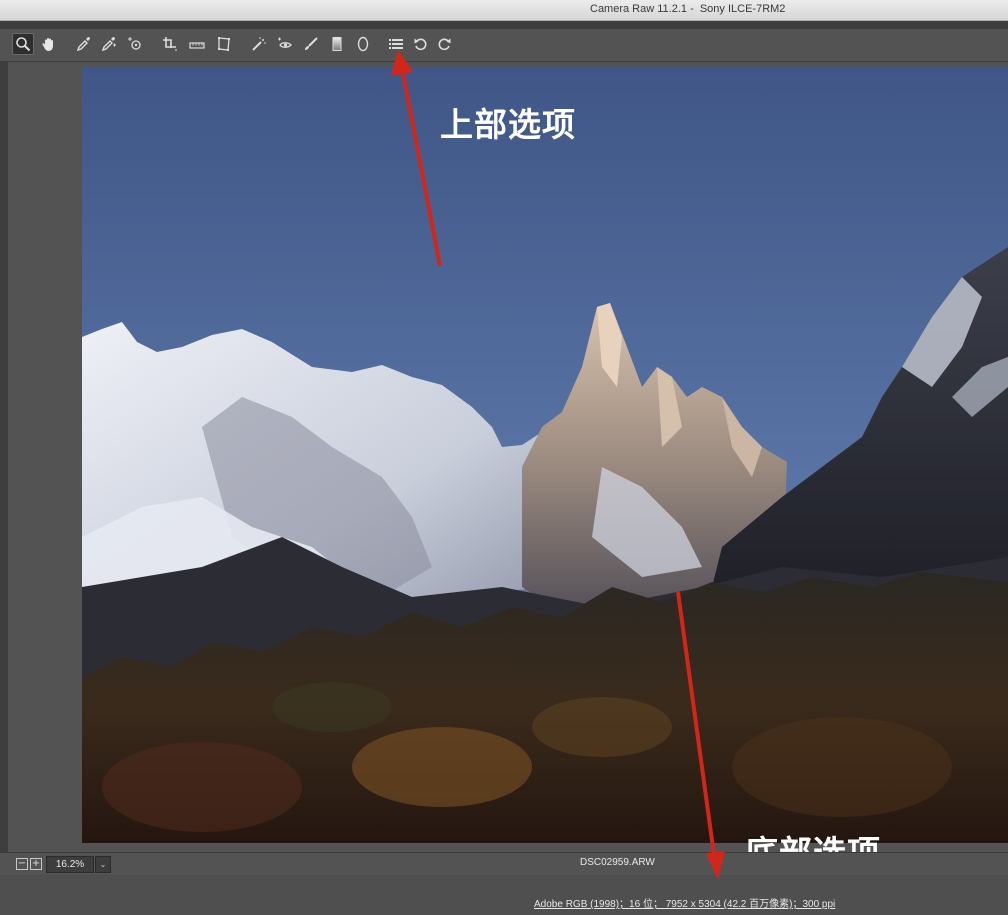 This screenshot has height=915, width=1008. I want to click on hand-tool-button, so click(49, 44).